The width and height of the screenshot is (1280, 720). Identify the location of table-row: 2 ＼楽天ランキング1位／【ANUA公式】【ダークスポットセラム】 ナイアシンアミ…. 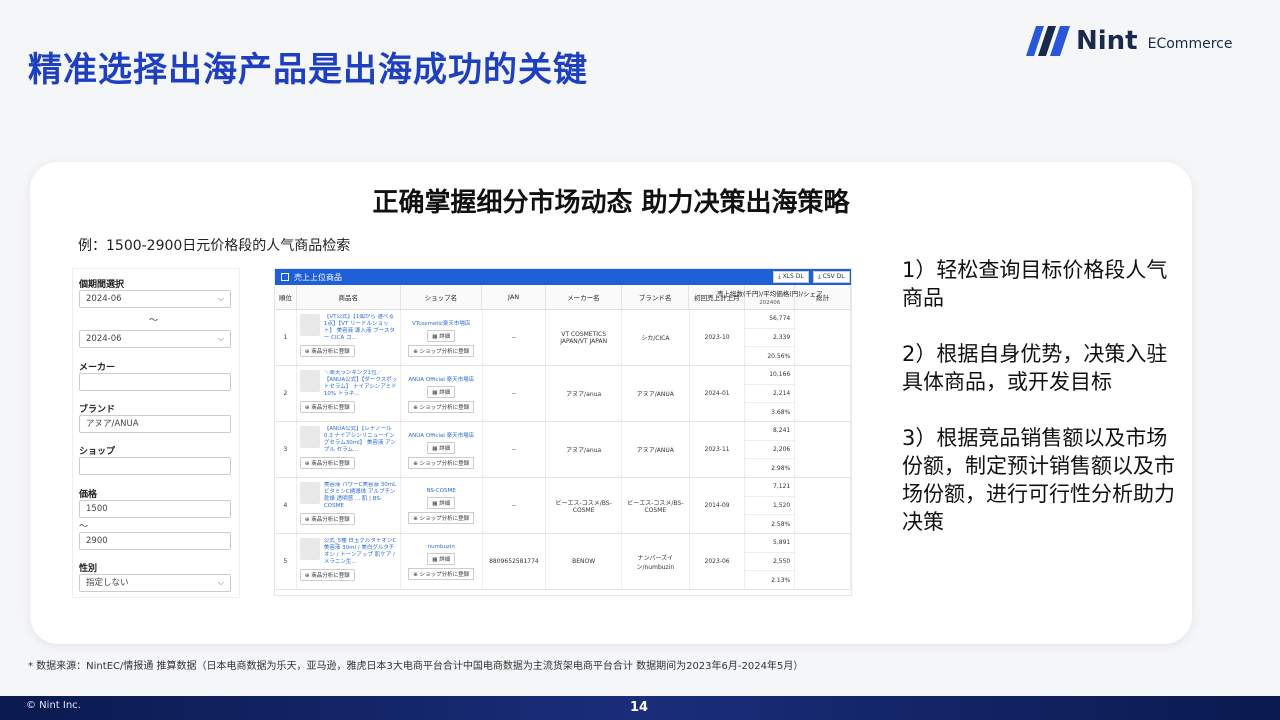
(563, 394).